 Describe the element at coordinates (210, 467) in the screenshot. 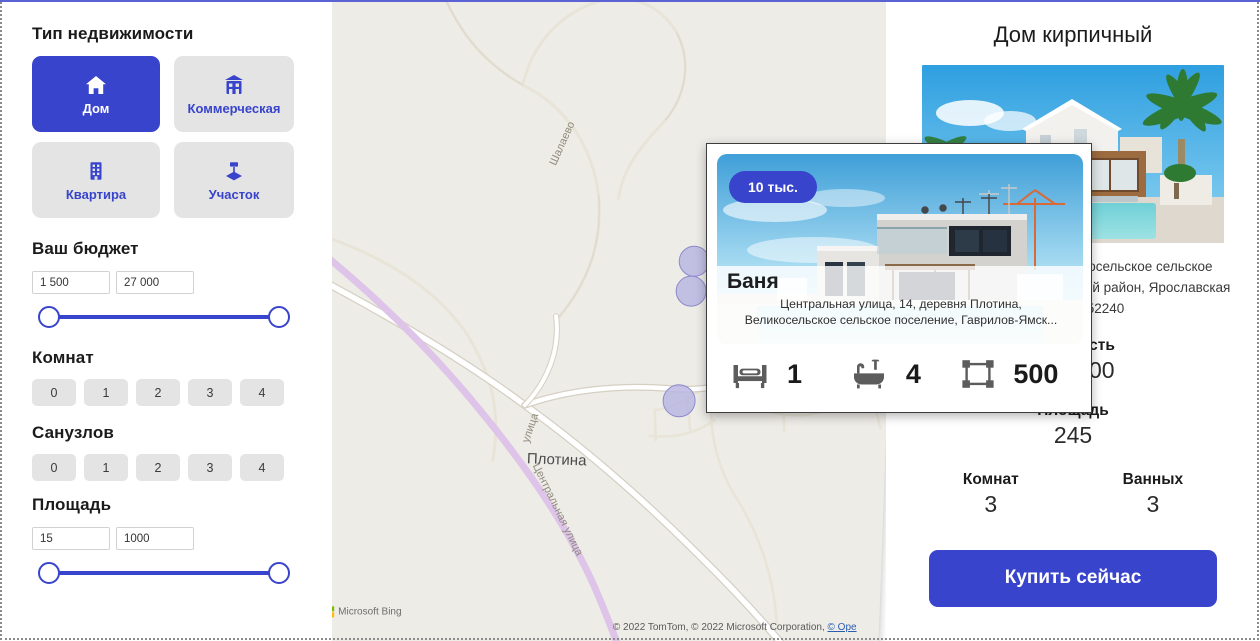

I see `bathrooms-option-3: 3` at that location.